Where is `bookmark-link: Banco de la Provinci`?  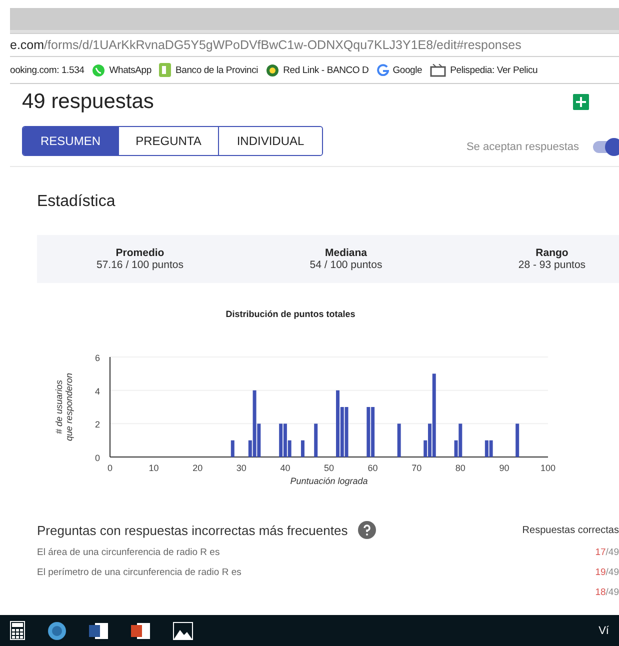 bookmark-link: Banco de la Provinci is located at coordinates (208, 70).